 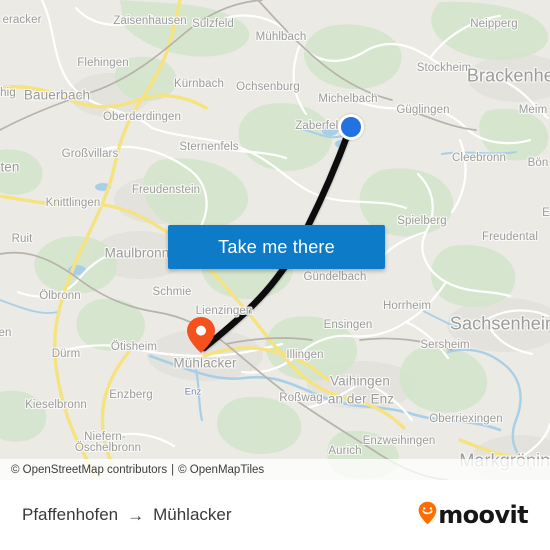 What do you see at coordinates (136, 515) in the screenshot?
I see `arrow-right-icon: →` at bounding box center [136, 515].